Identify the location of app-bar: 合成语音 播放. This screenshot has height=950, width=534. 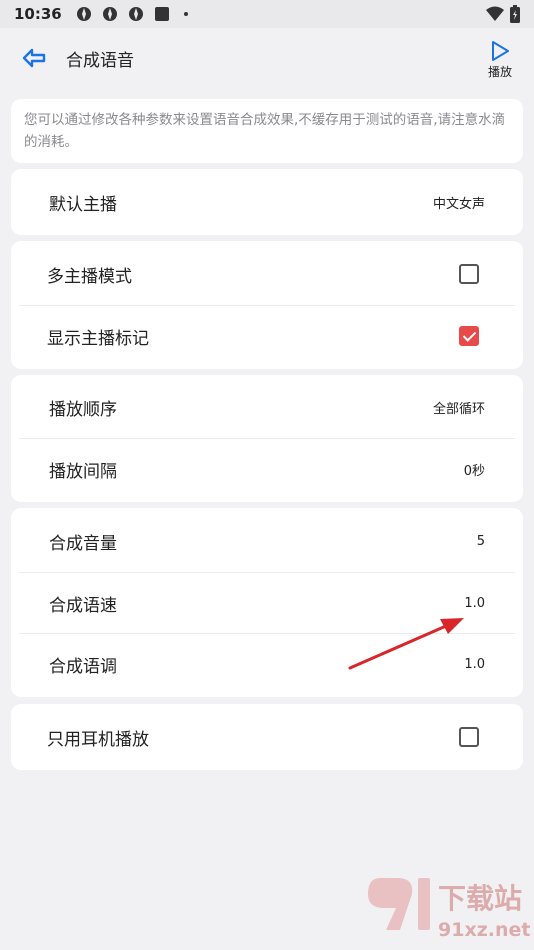
(267, 59).